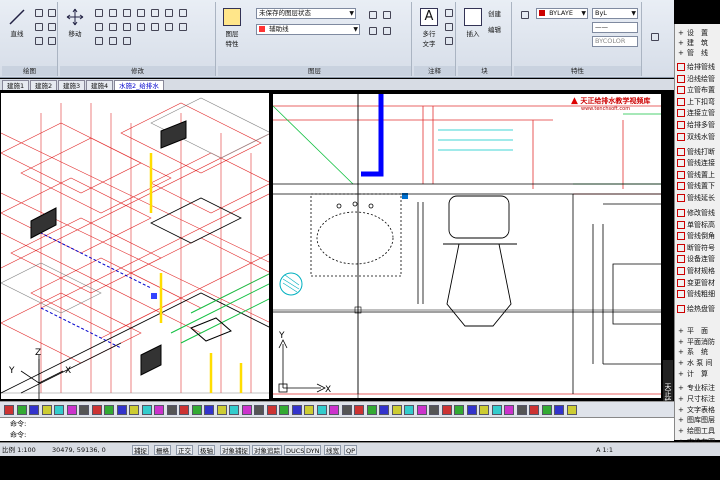 The height and width of the screenshot is (480, 720). What do you see at coordinates (697, 125) in the screenshot?
I see `palette-item: 给排多管` at bounding box center [697, 125].